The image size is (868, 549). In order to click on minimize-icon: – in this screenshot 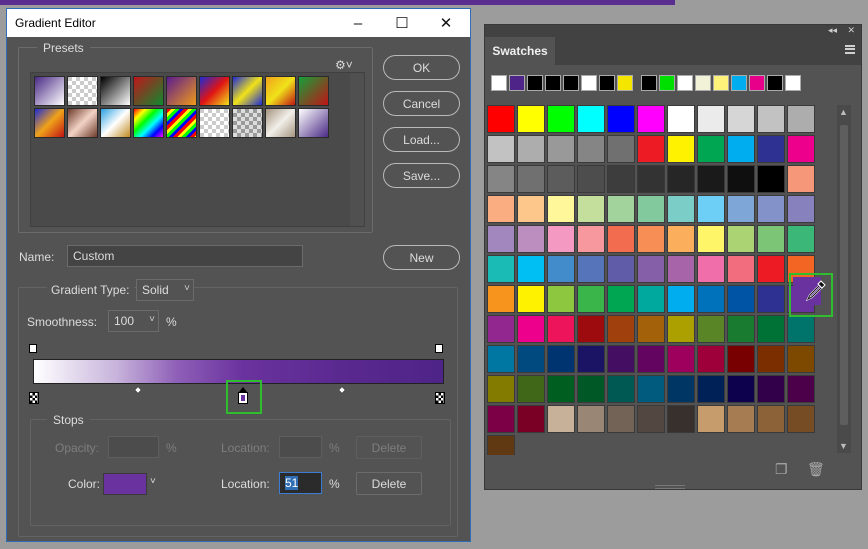, I will do `click(358, 23)`.